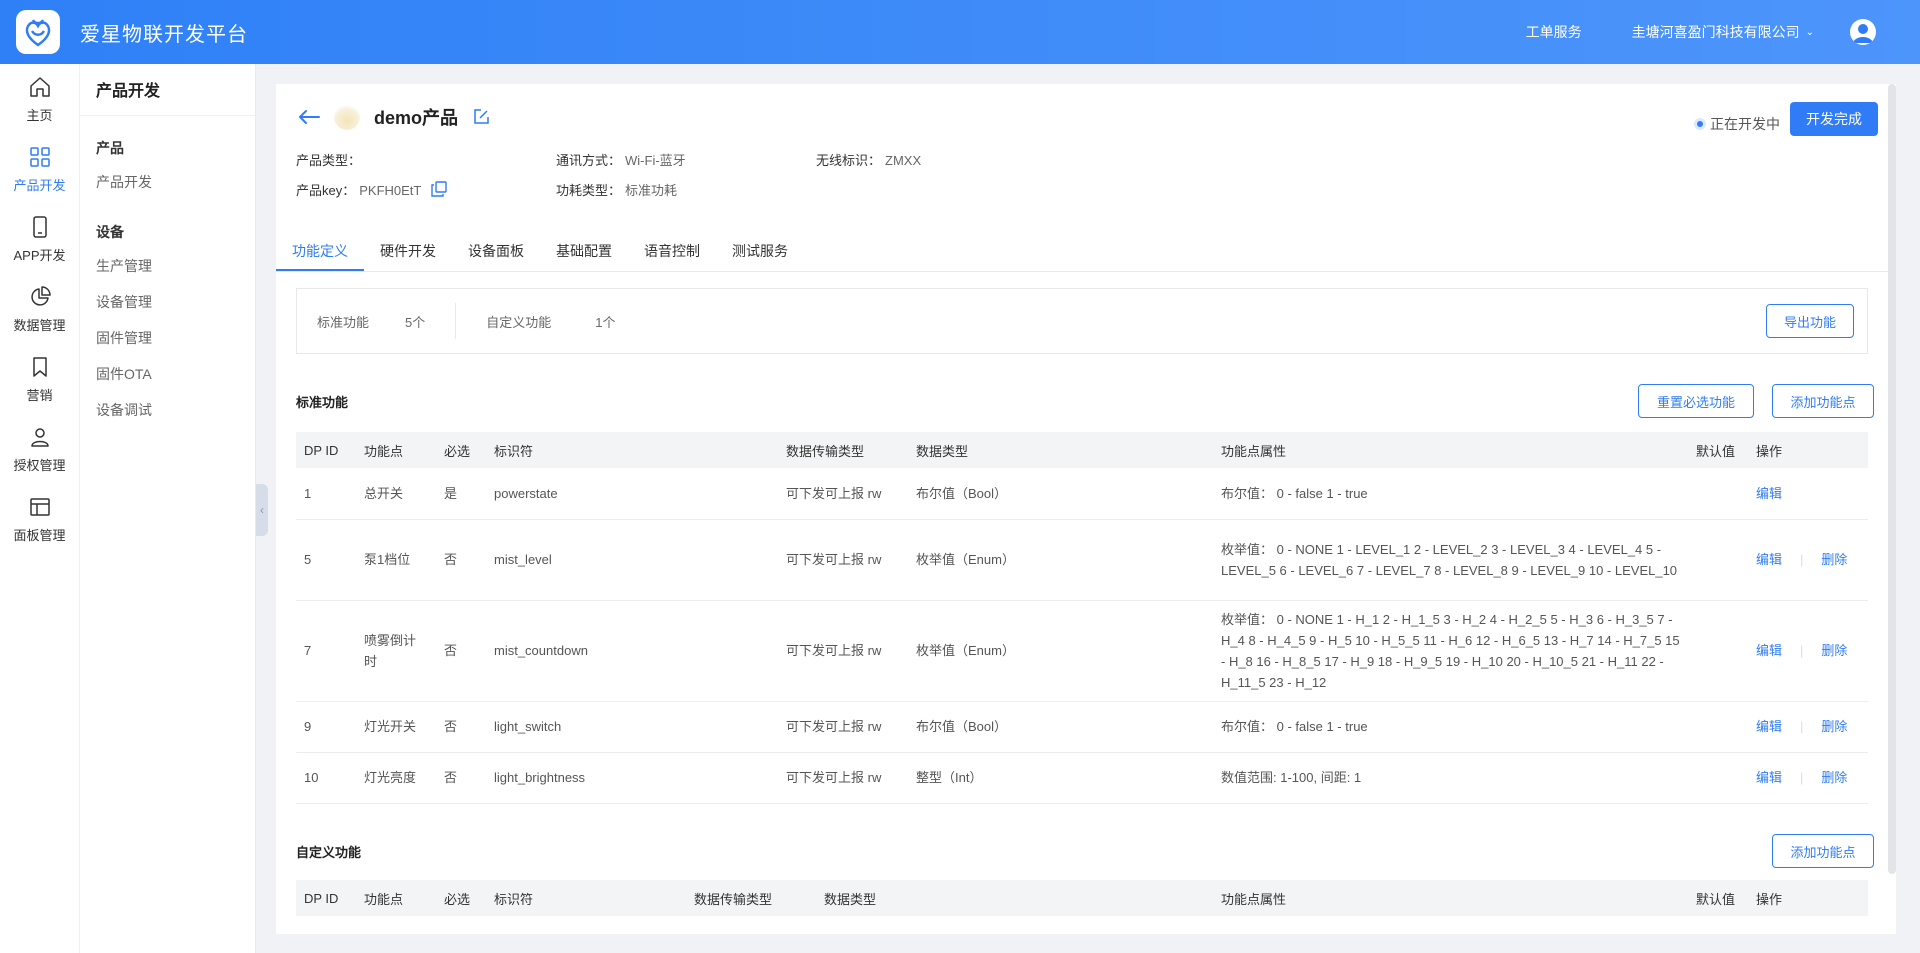  I want to click on top-bar: 爱星物联开发平台 工单服务 圭塘河喜盈门科技有限公司 ⌄, so click(960, 32).